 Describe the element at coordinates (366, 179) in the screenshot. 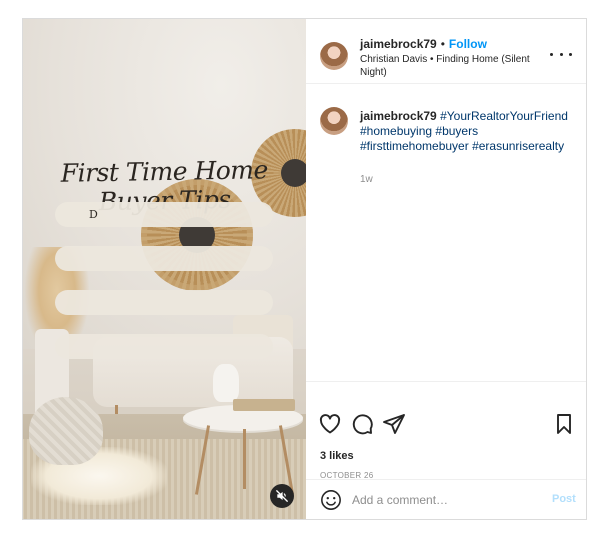

I see `caption-timestamp: 1w` at that location.